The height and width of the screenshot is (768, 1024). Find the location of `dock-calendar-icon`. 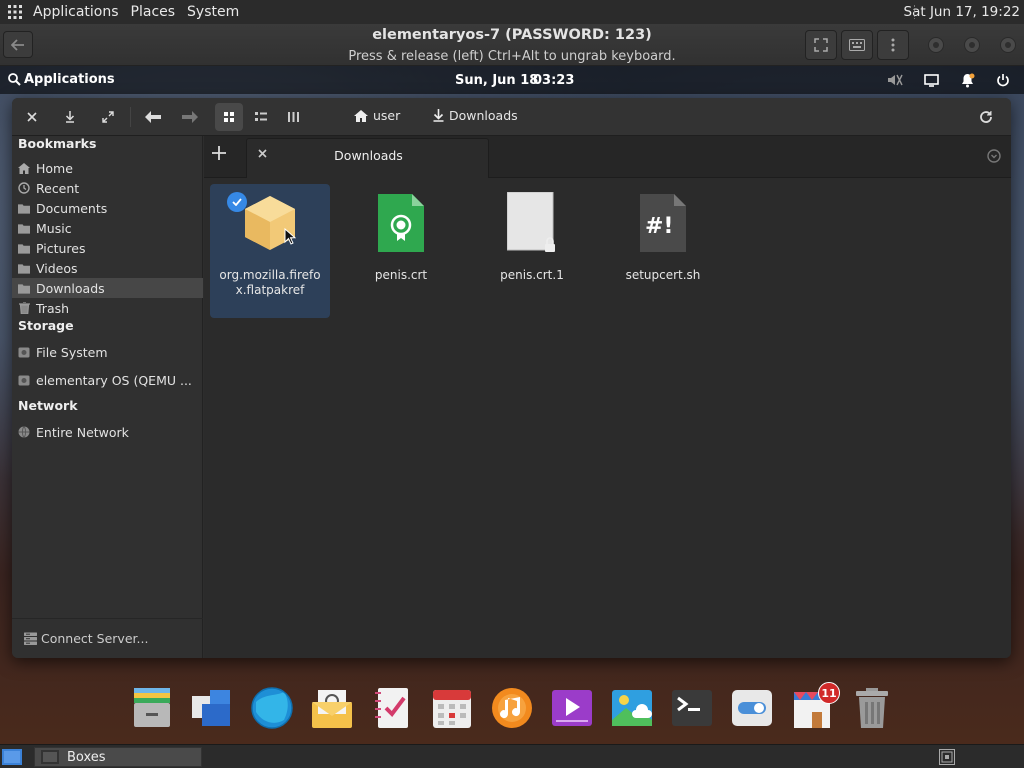

dock-calendar-icon is located at coordinates (452, 708).